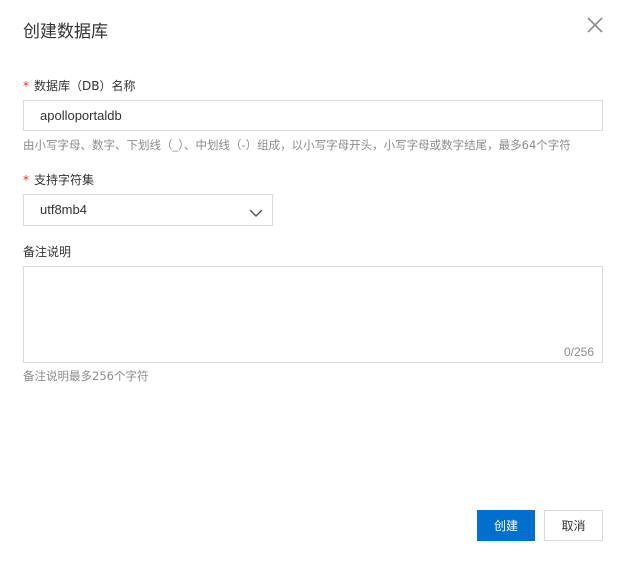  I want to click on charset-select: utf8mb4, so click(148, 210).